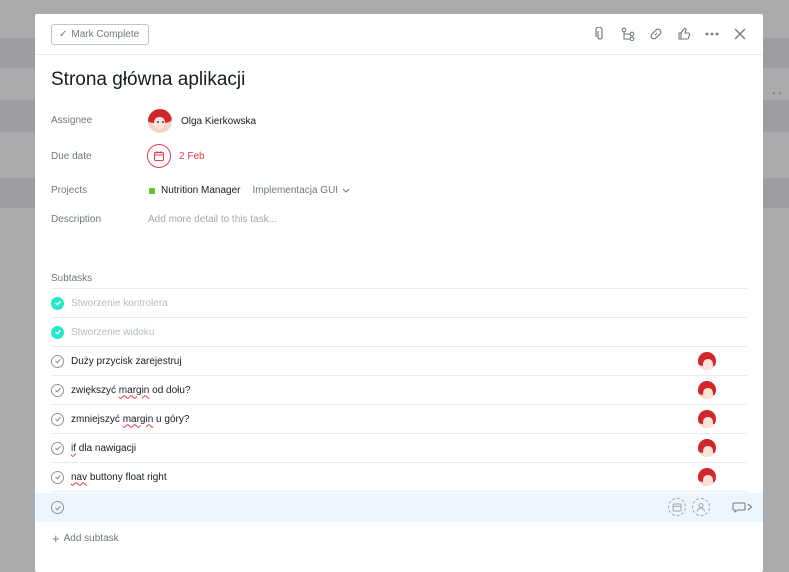 This screenshot has height=572, width=789. I want to click on description-label: Description, so click(76, 219).